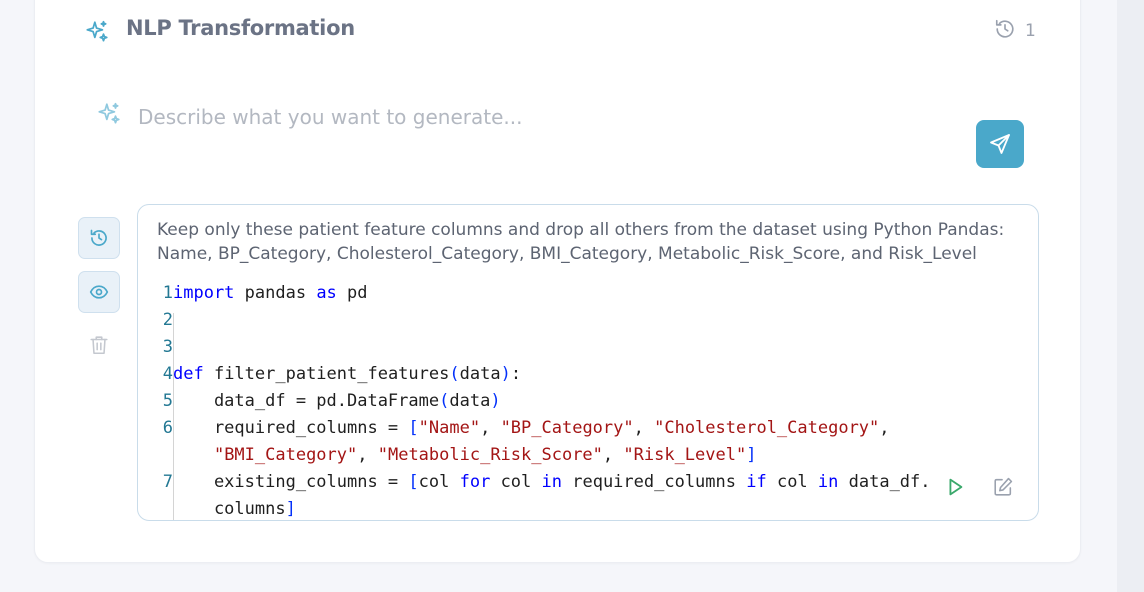  I want to click on edit-code-button, so click(1003, 487).